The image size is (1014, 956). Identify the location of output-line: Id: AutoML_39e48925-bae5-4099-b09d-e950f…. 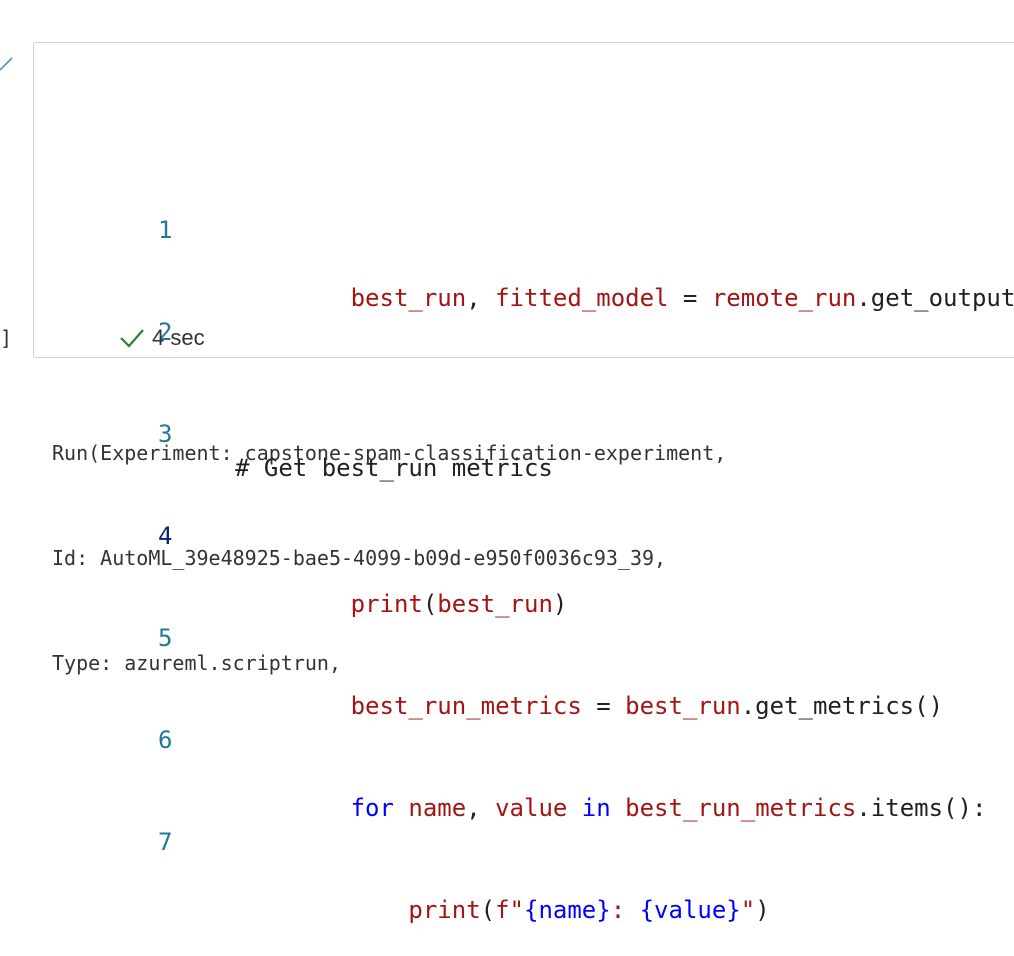
(359, 558).